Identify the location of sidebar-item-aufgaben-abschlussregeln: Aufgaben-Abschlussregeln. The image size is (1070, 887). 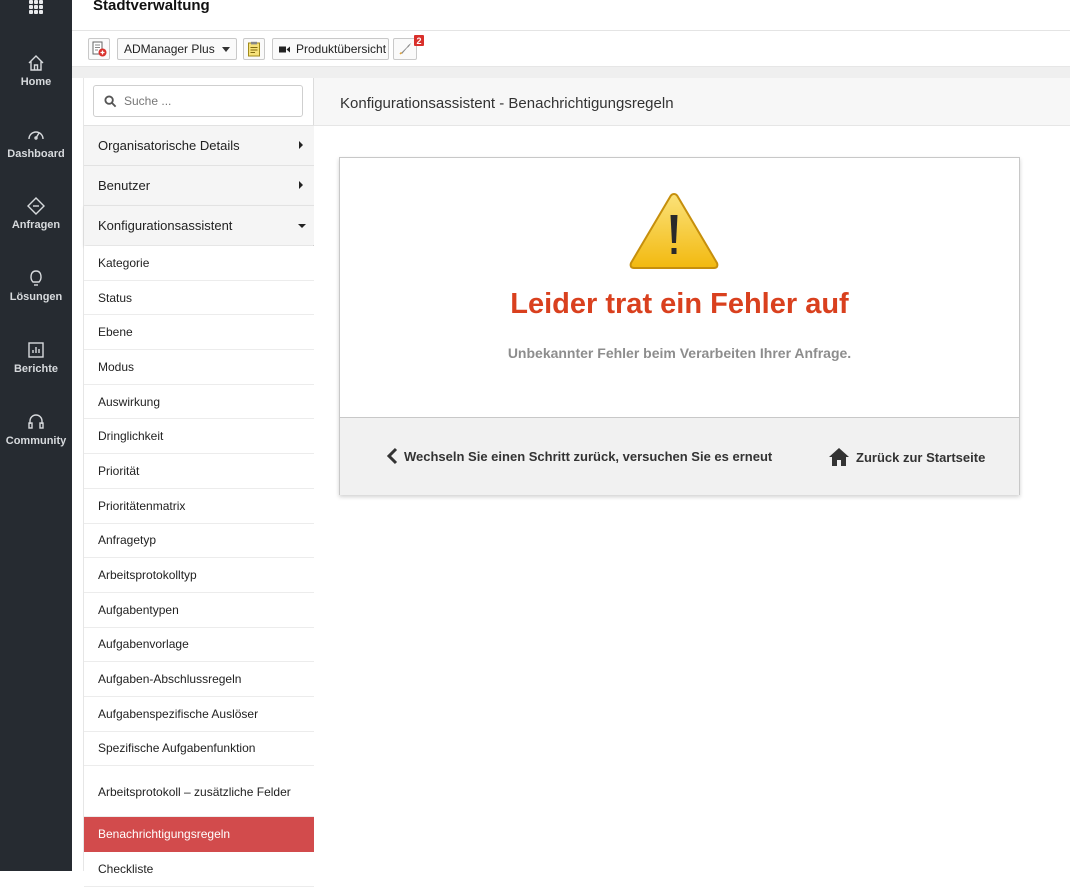
(199, 679).